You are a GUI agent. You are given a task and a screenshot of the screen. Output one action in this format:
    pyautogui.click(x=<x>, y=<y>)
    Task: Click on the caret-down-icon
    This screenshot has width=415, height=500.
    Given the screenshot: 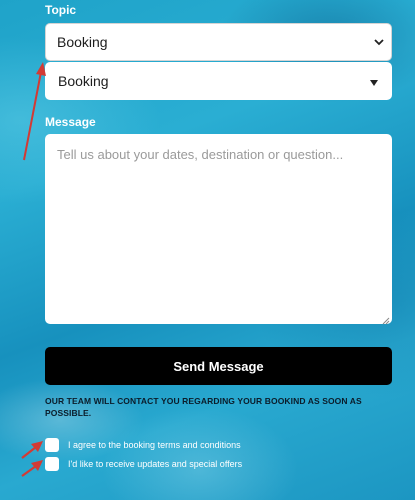 What is the action you would take?
    pyautogui.click(x=374, y=80)
    